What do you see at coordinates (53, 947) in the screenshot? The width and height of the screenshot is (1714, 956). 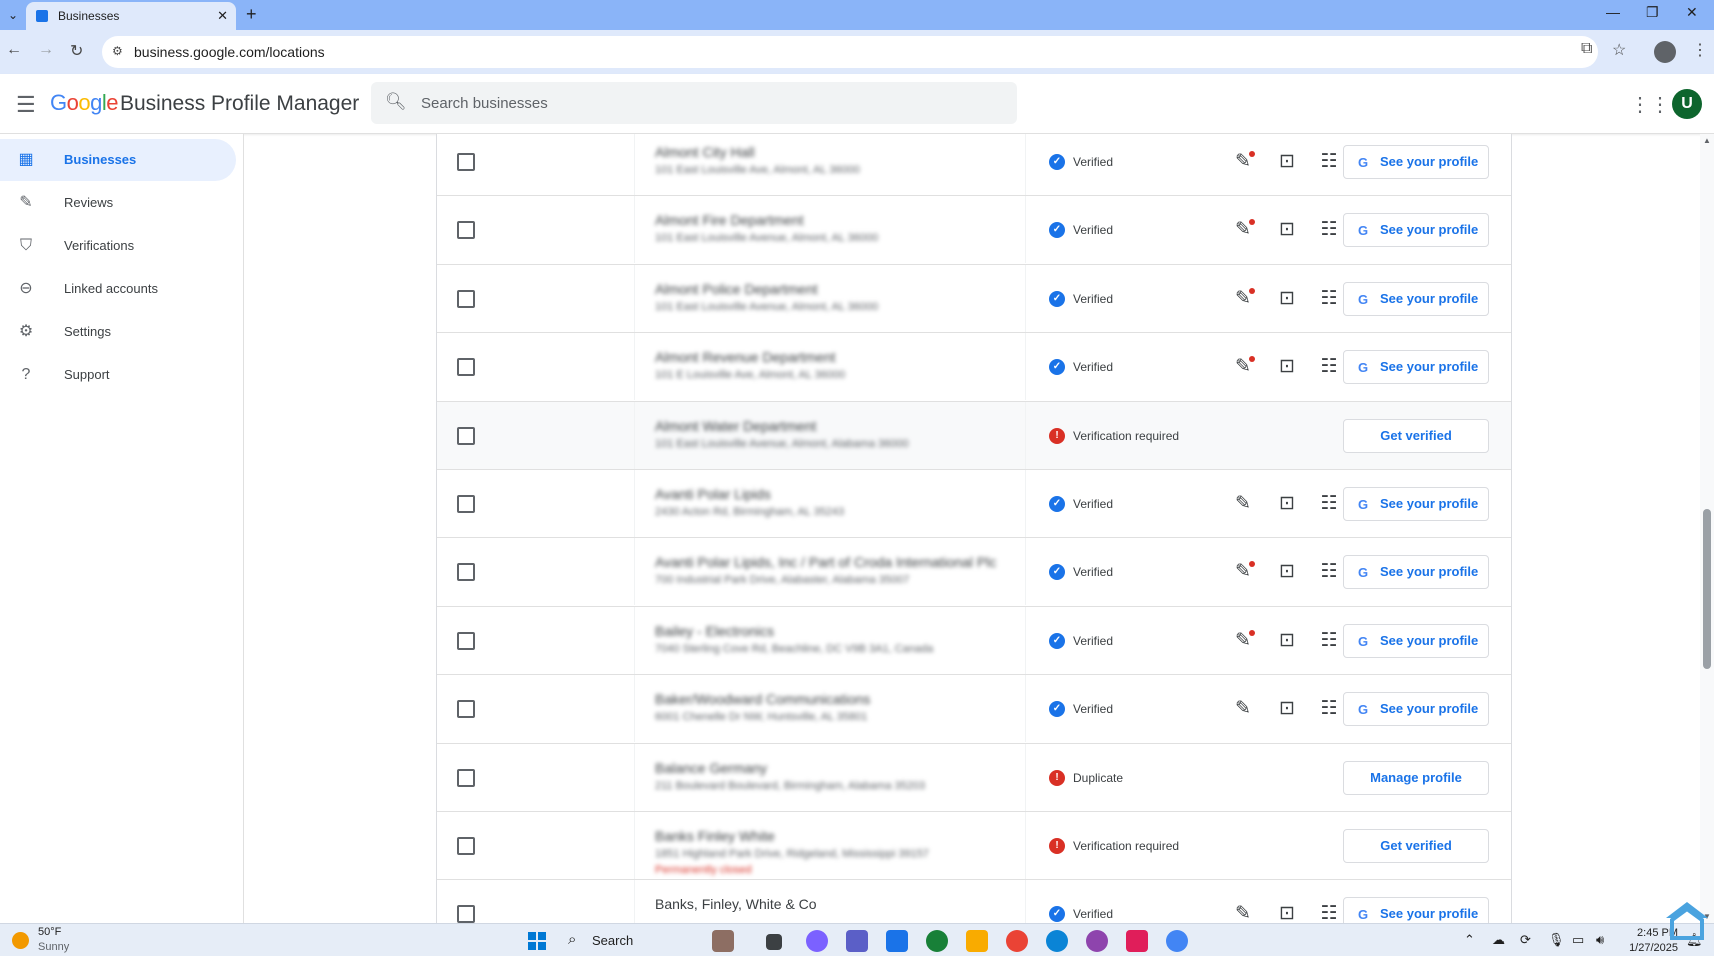 I see `weather-condition: Sunny` at bounding box center [53, 947].